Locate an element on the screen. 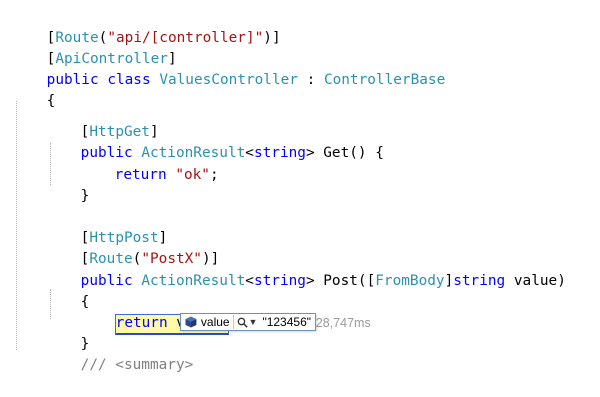 The width and height of the screenshot is (600, 397). code-line-return-value: return value;已用时间 <= 628,747ms is located at coordinates (225, 313).